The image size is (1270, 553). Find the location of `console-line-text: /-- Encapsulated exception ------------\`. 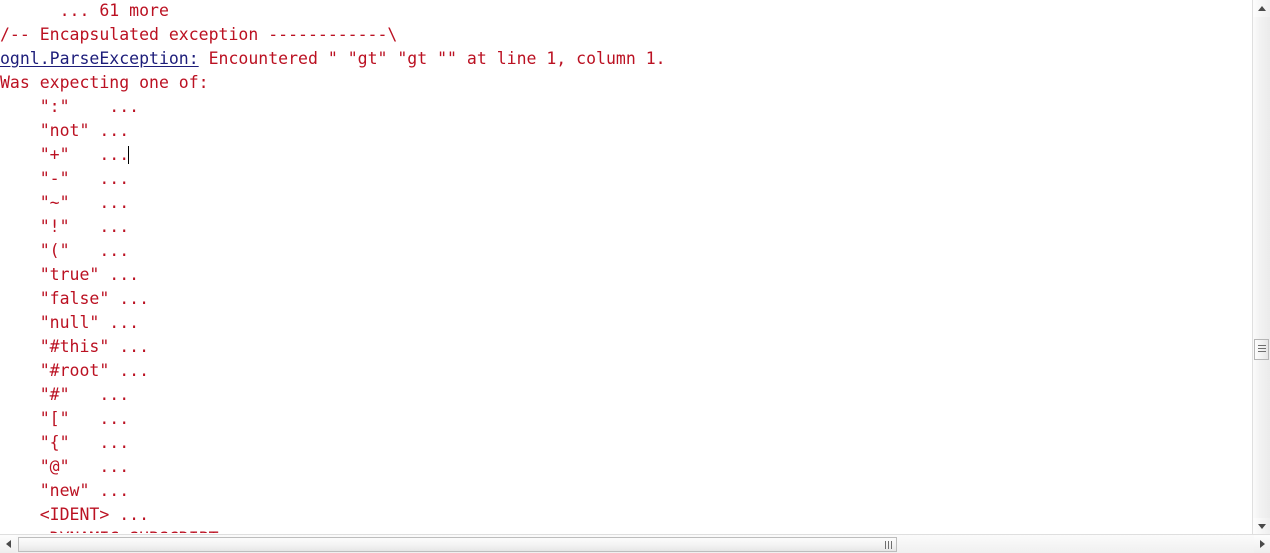

console-line-text: /-- Encapsulated exception ------------\ is located at coordinates (199, 34).